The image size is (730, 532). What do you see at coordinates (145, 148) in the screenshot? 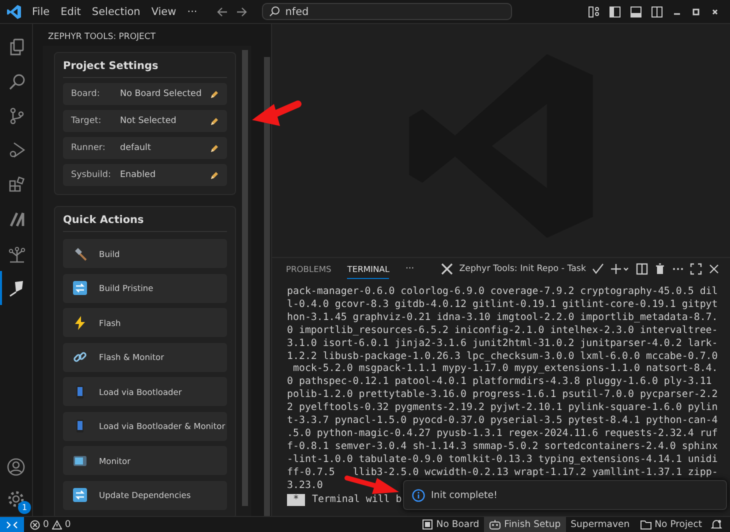
I see `setting-row: Runner: default` at bounding box center [145, 148].